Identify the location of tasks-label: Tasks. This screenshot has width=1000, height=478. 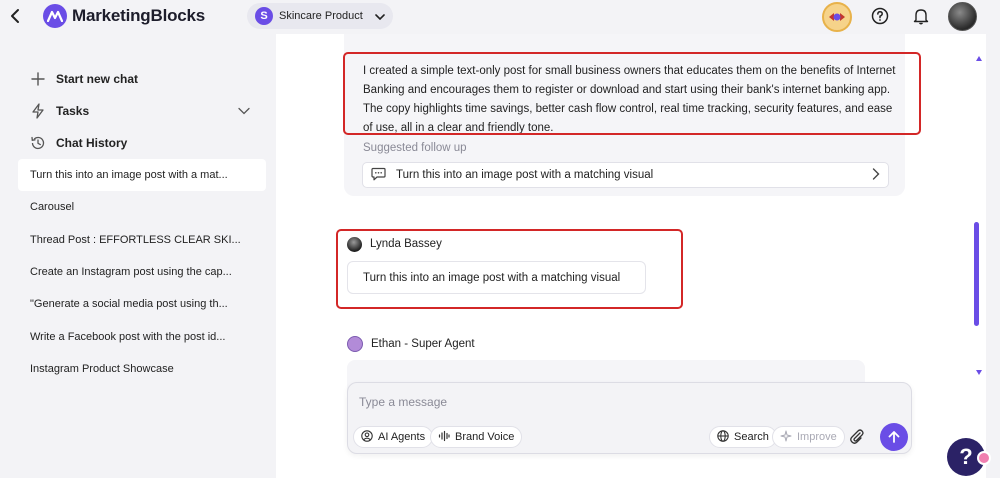
(73, 111).